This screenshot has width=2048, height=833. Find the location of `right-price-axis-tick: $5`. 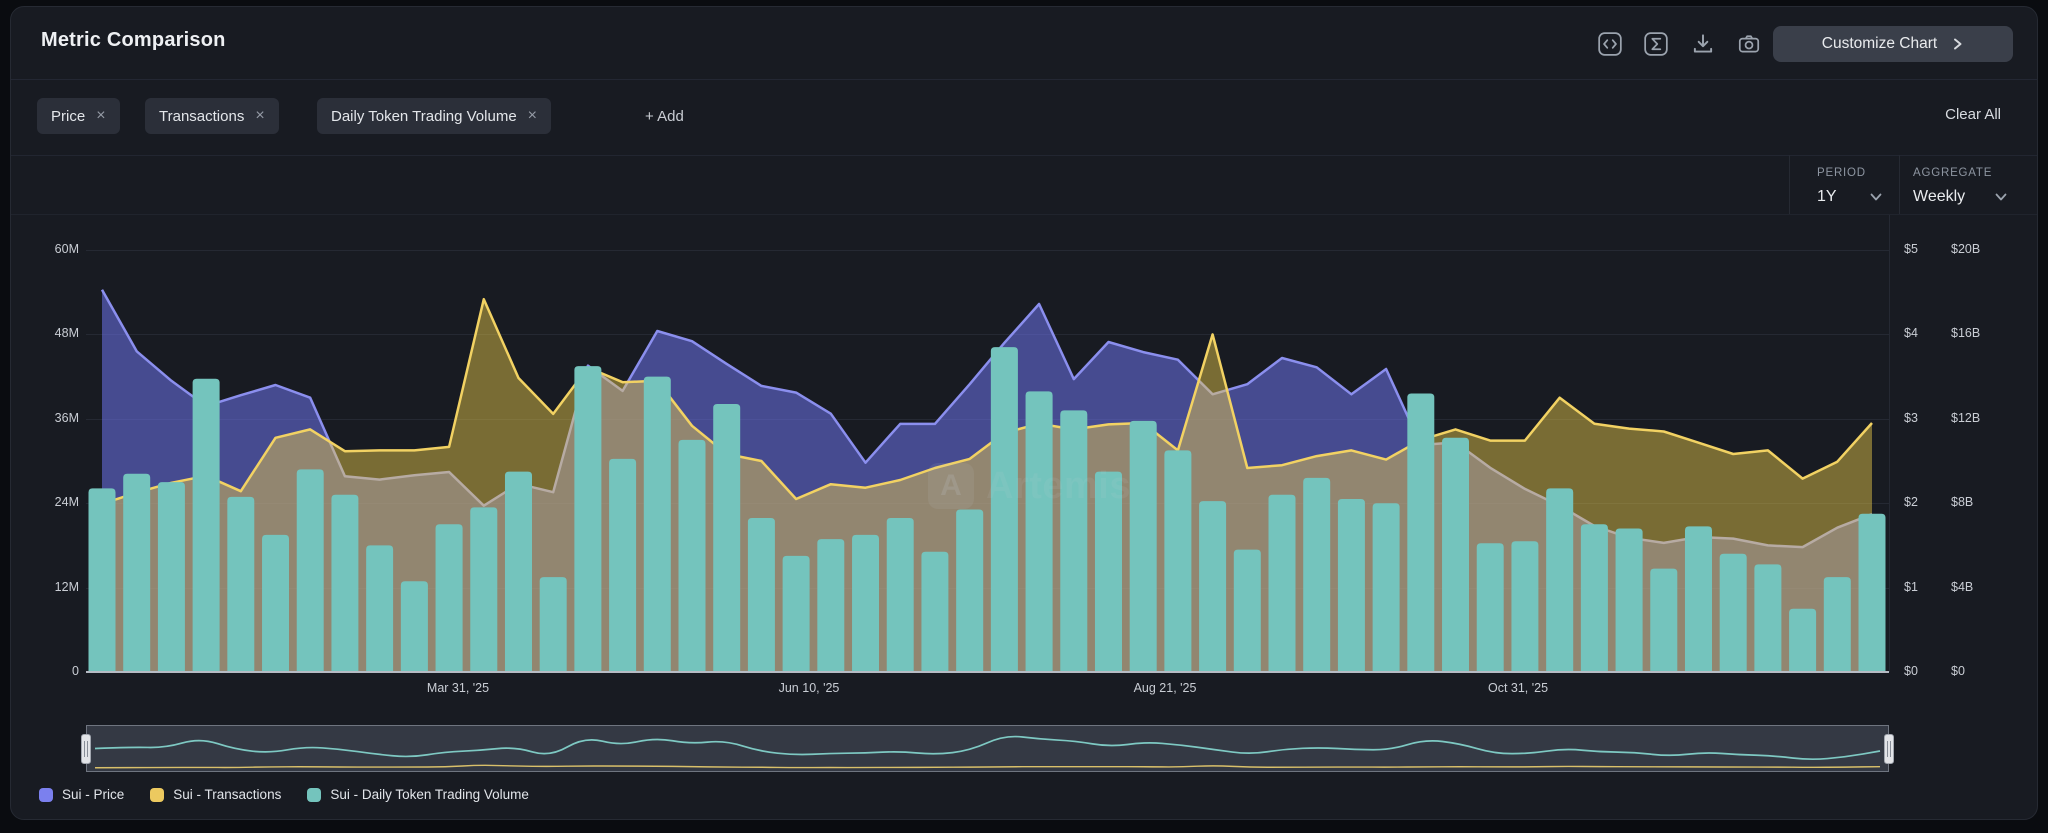

right-price-axis-tick: $5 is located at coordinates (1911, 249).